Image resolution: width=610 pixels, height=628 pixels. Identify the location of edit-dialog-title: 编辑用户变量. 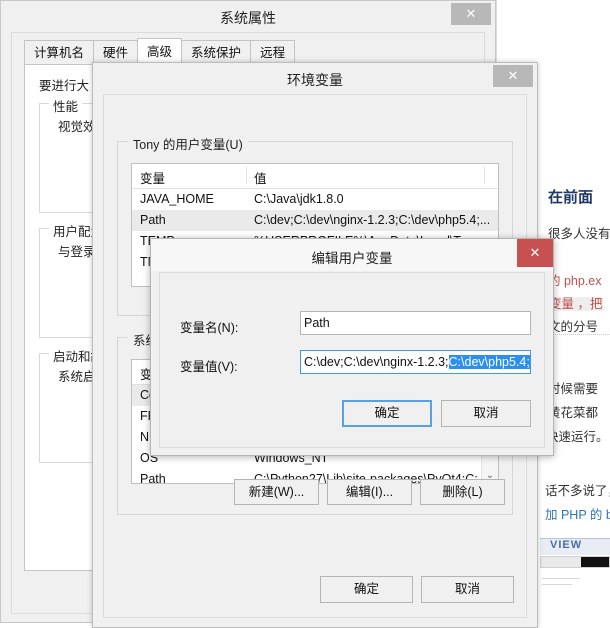
(352, 258).